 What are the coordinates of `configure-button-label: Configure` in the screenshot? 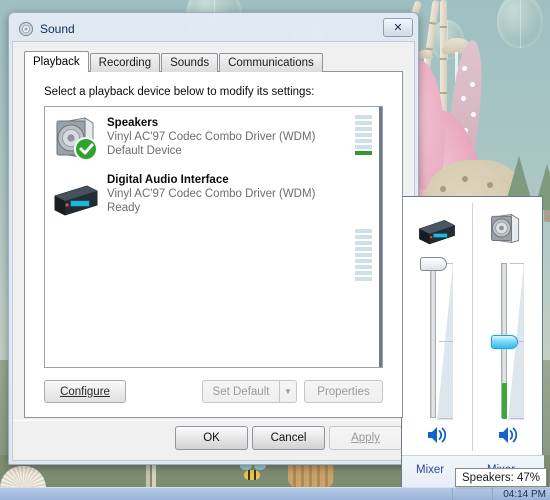 It's located at (85, 391).